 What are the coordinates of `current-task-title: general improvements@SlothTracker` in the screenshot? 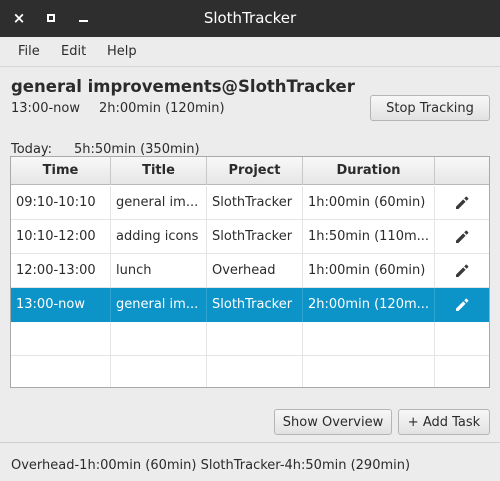 It's located at (183, 86).